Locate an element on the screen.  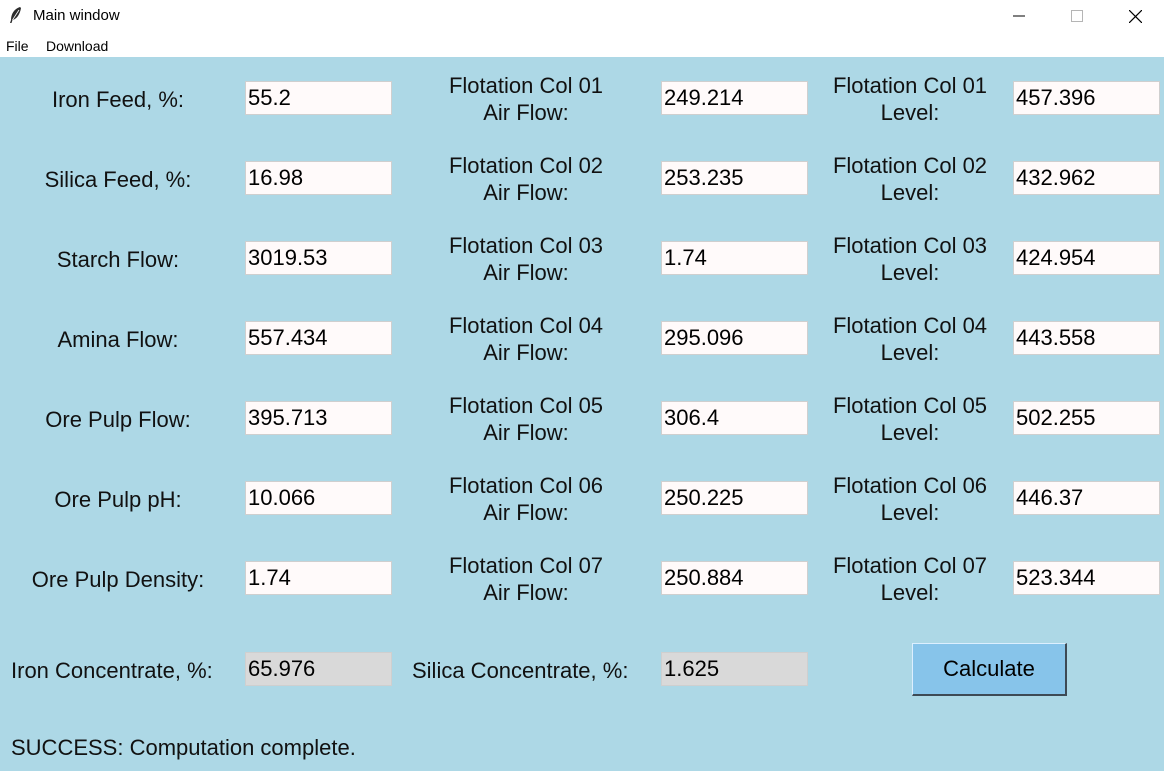
col05-level-input: 502.255 is located at coordinates (1086, 418).